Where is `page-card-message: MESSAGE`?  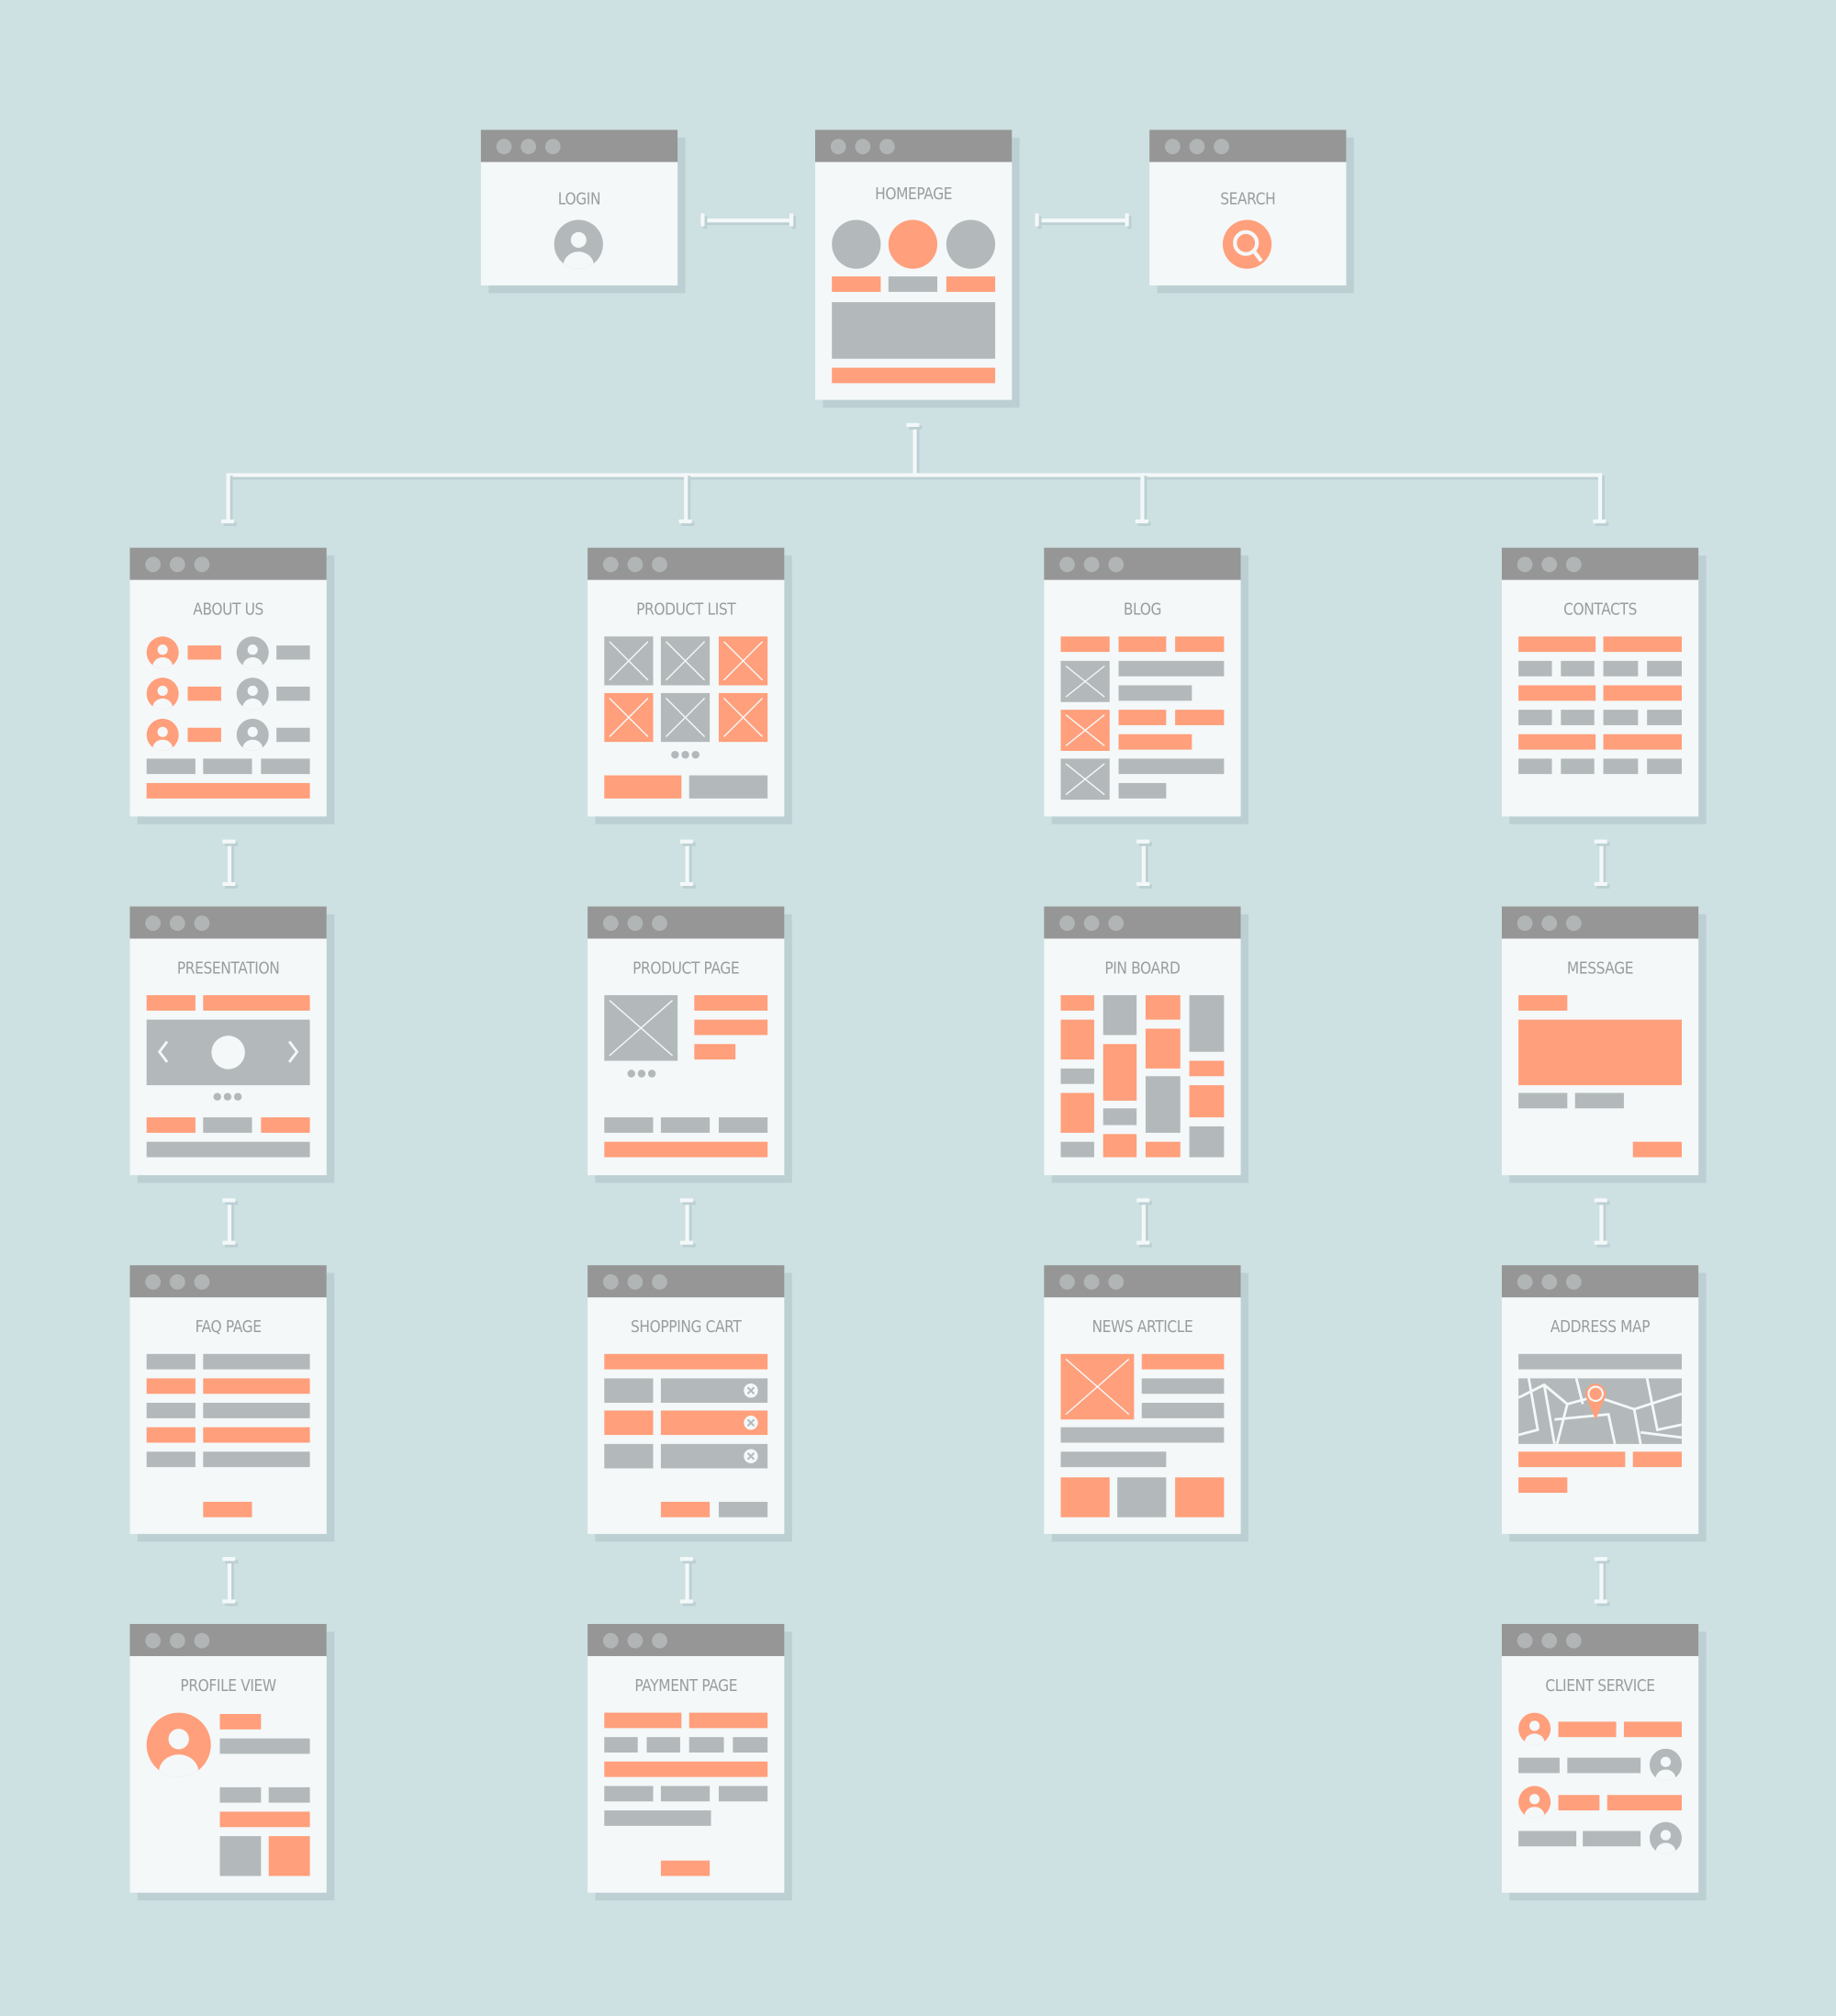 page-card-message: MESSAGE is located at coordinates (1600, 1041).